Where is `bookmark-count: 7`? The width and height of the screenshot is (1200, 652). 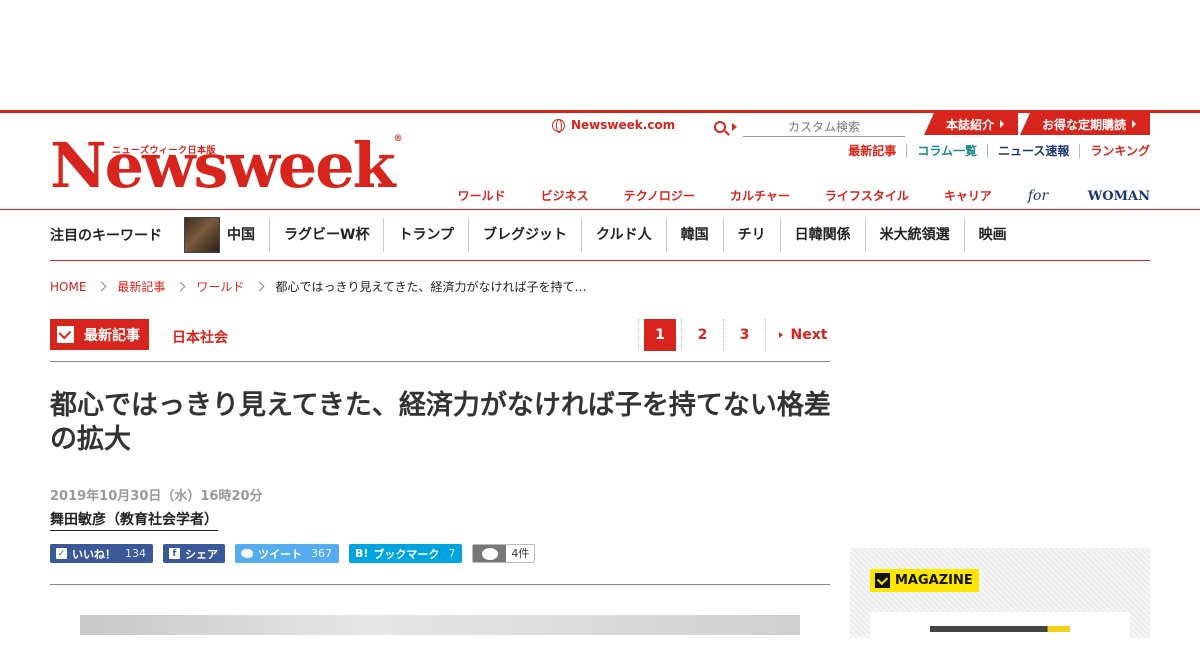
bookmark-count: 7 is located at coordinates (452, 553).